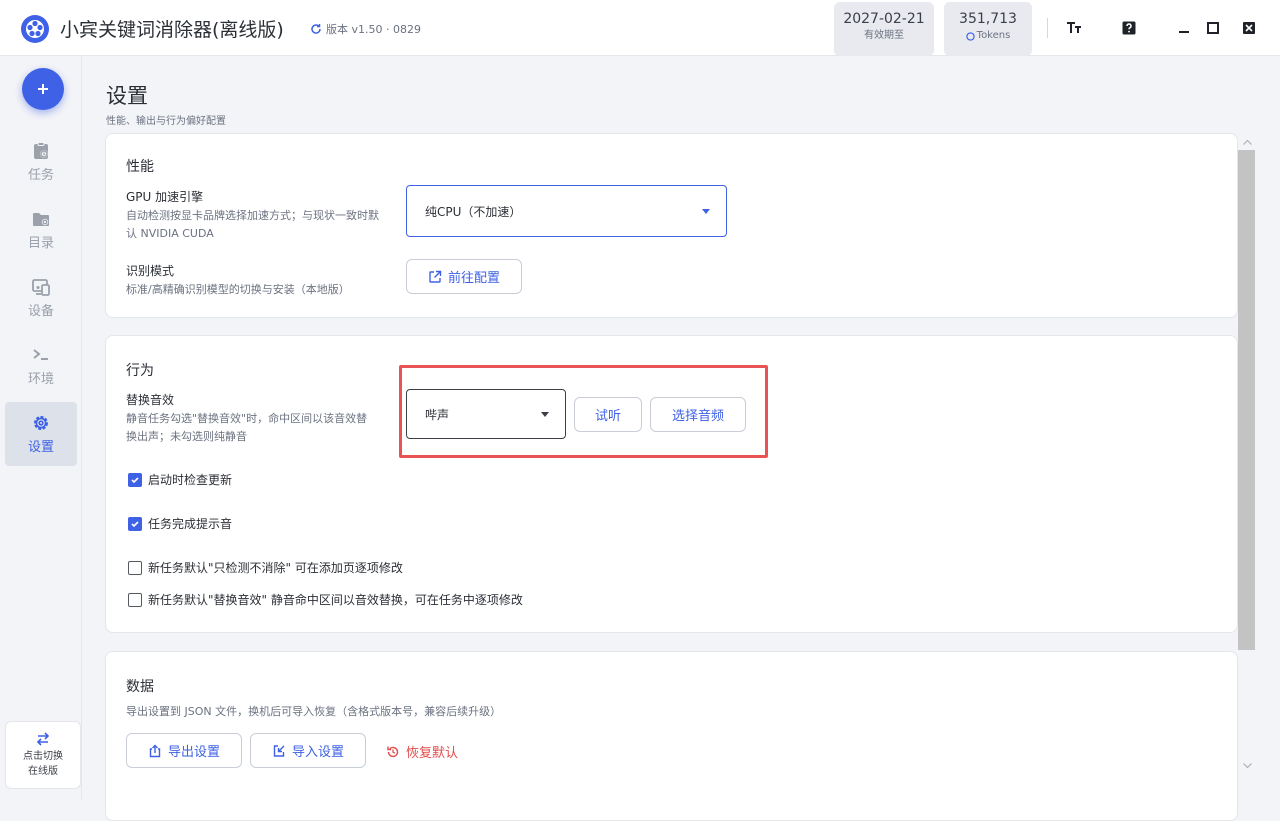 The height and width of the screenshot is (821, 1280). I want to click on sidebar-item-environment: 环境, so click(41, 366).